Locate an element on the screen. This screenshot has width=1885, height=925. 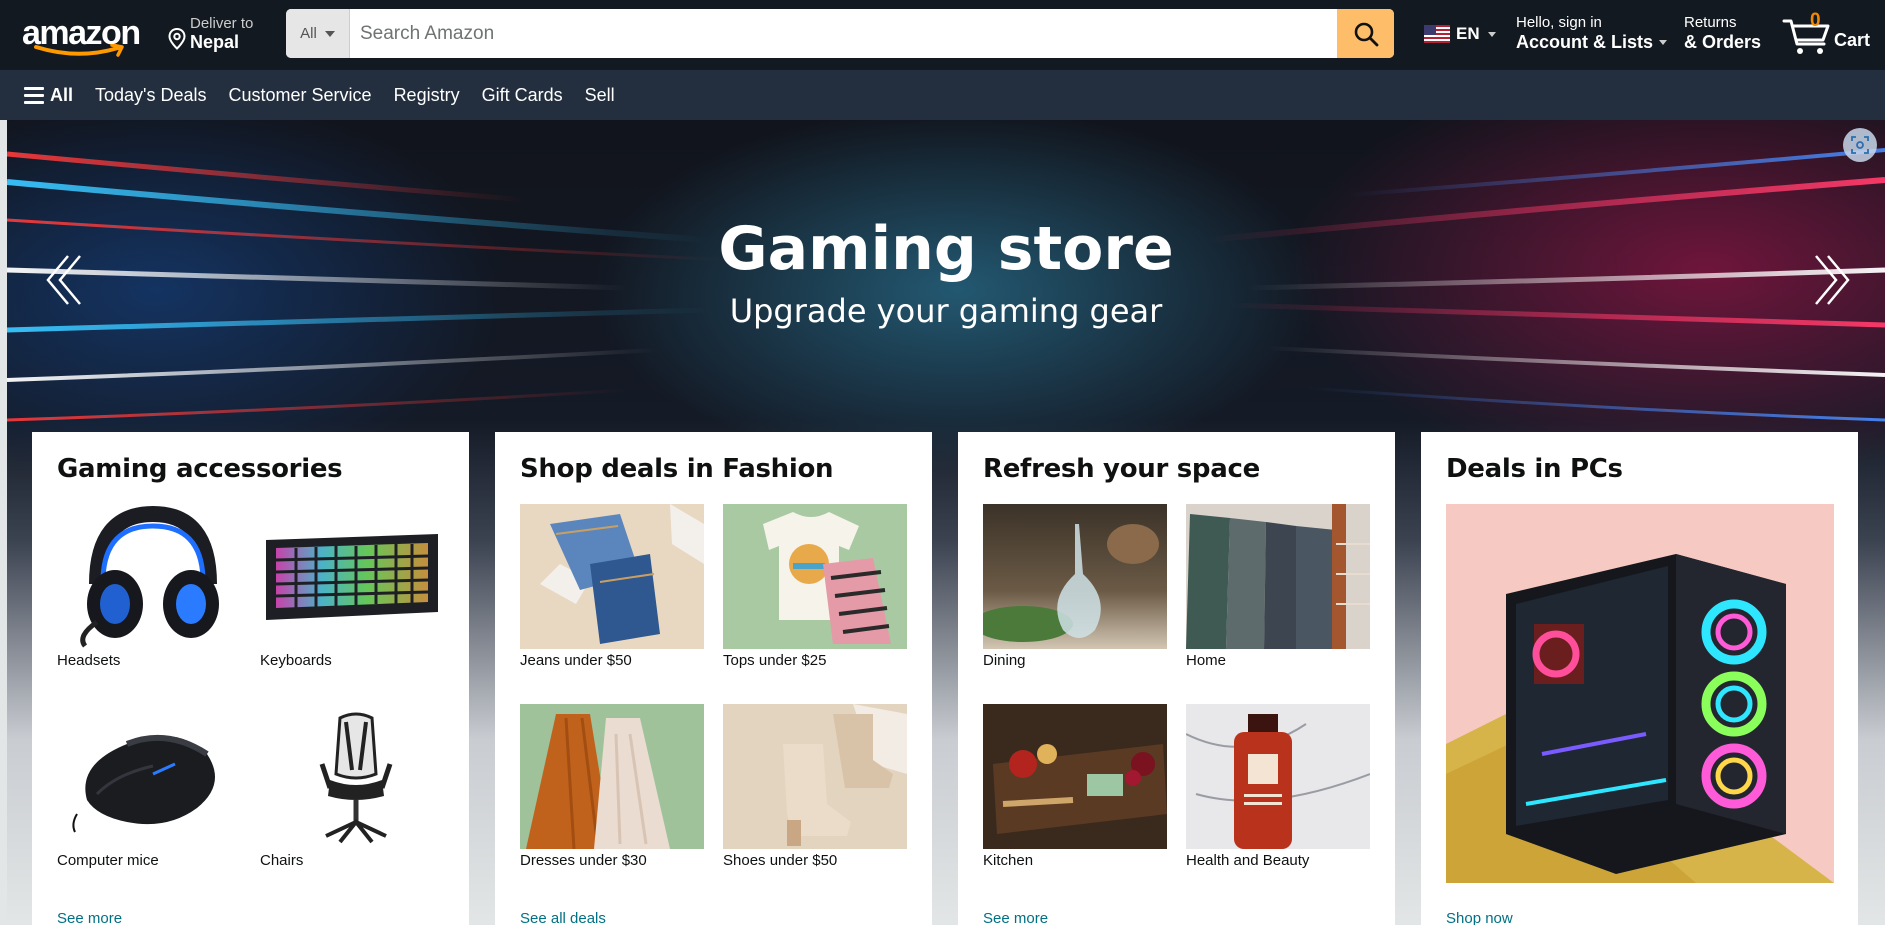
hero-title: Gaming store is located at coordinates (946, 249).